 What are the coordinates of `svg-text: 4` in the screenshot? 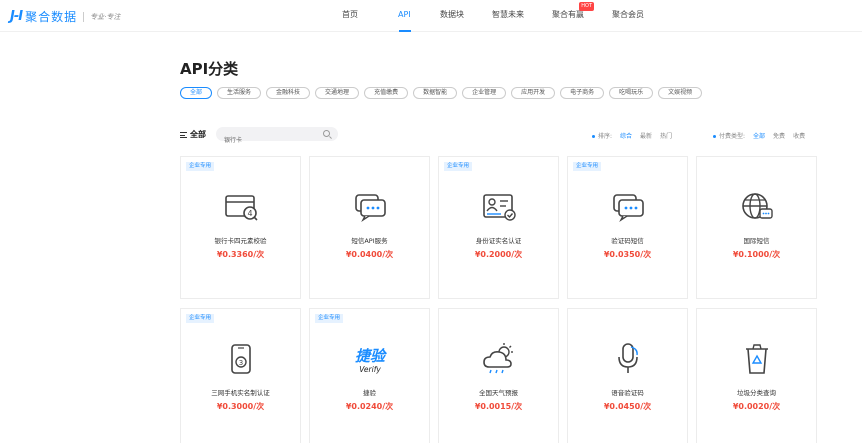 It's located at (249, 213).